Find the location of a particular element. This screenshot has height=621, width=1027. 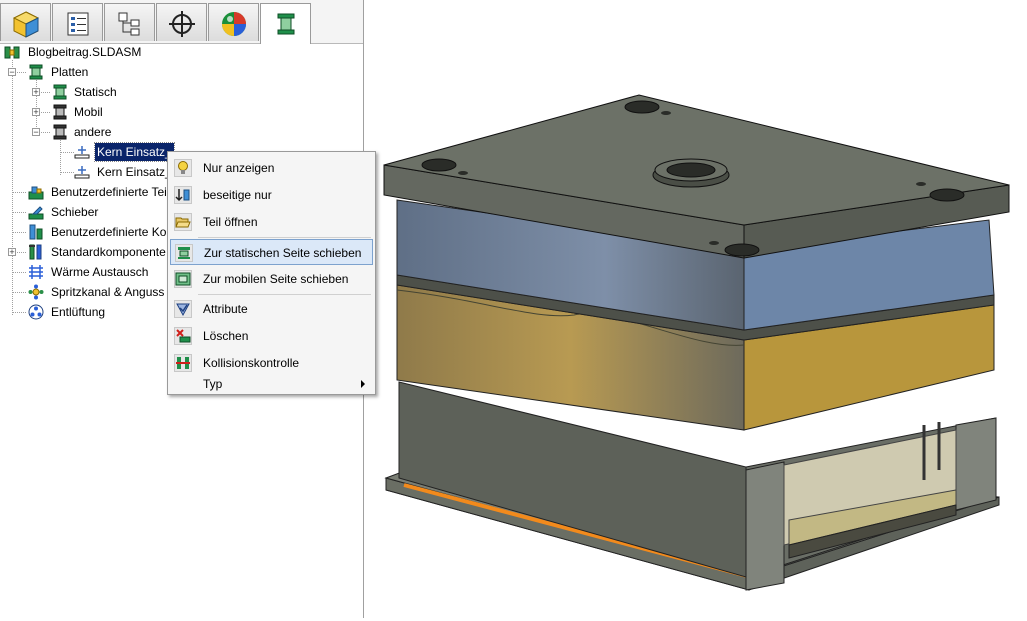

mold-base-icon is located at coordinates (286, 24).